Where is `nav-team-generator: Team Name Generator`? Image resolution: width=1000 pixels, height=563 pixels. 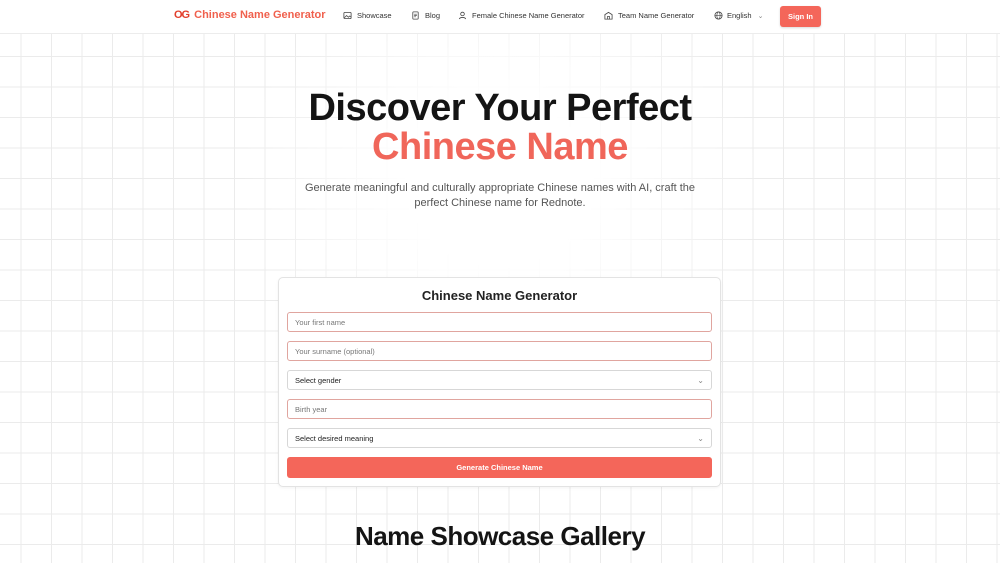
nav-team-generator: Team Name Generator is located at coordinates (649, 15).